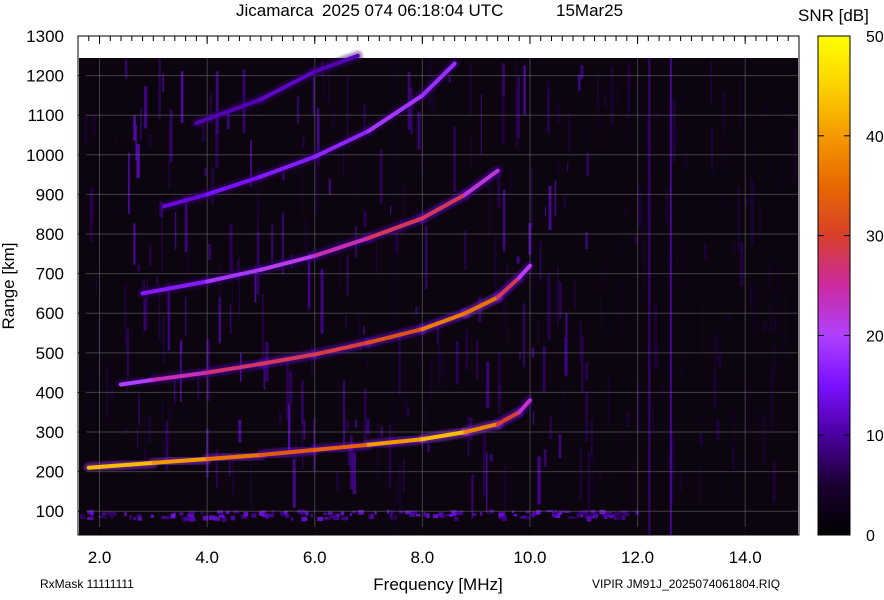 The image size is (884, 600). What do you see at coordinates (45, 36) in the screenshot?
I see `y-tick-label: 1300` at bounding box center [45, 36].